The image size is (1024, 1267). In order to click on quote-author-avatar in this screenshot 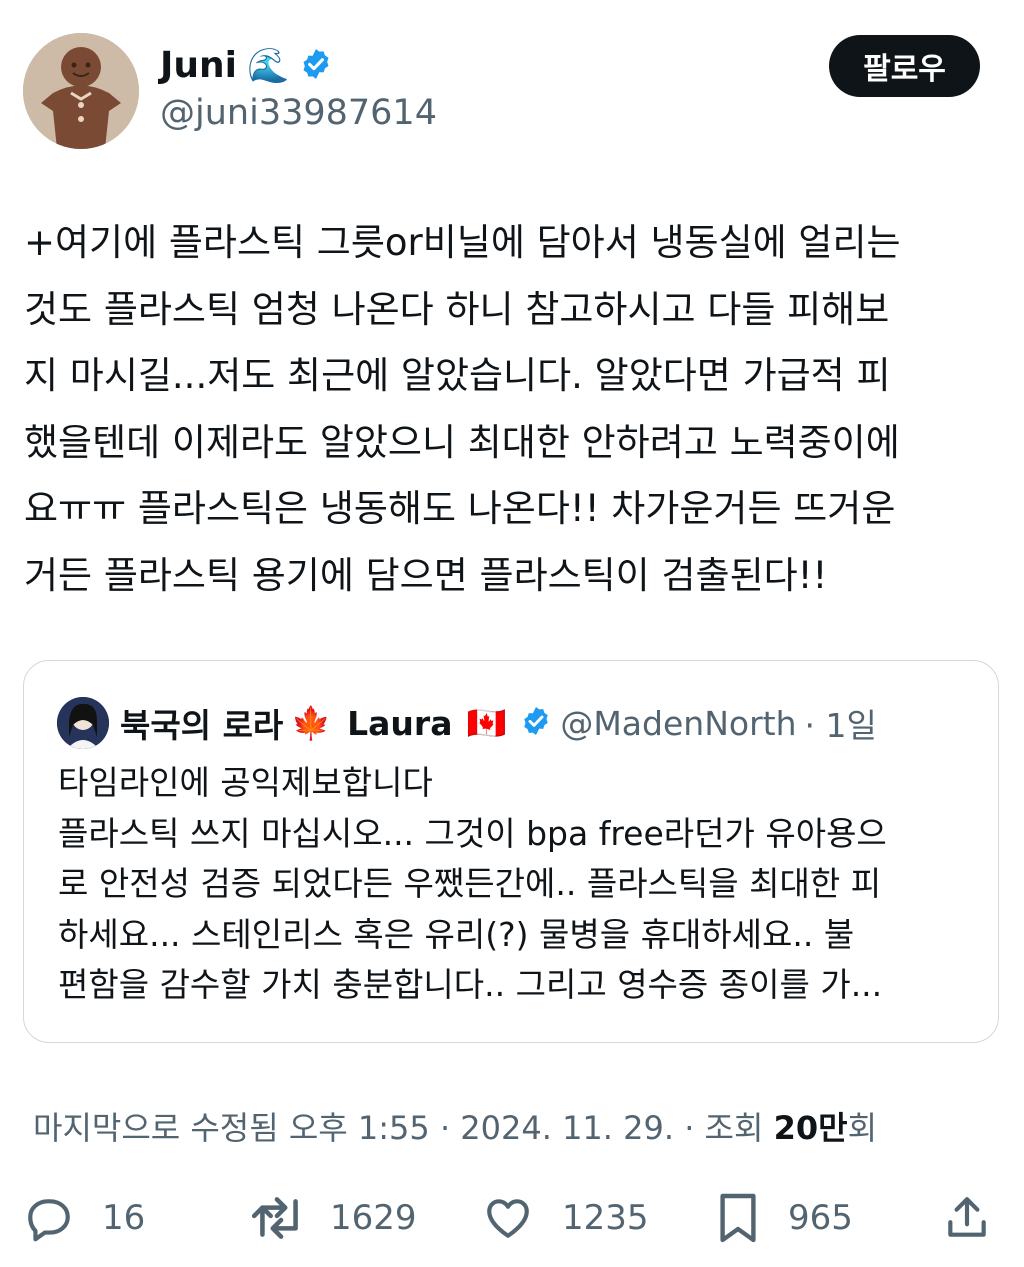, I will do `click(83, 723)`.